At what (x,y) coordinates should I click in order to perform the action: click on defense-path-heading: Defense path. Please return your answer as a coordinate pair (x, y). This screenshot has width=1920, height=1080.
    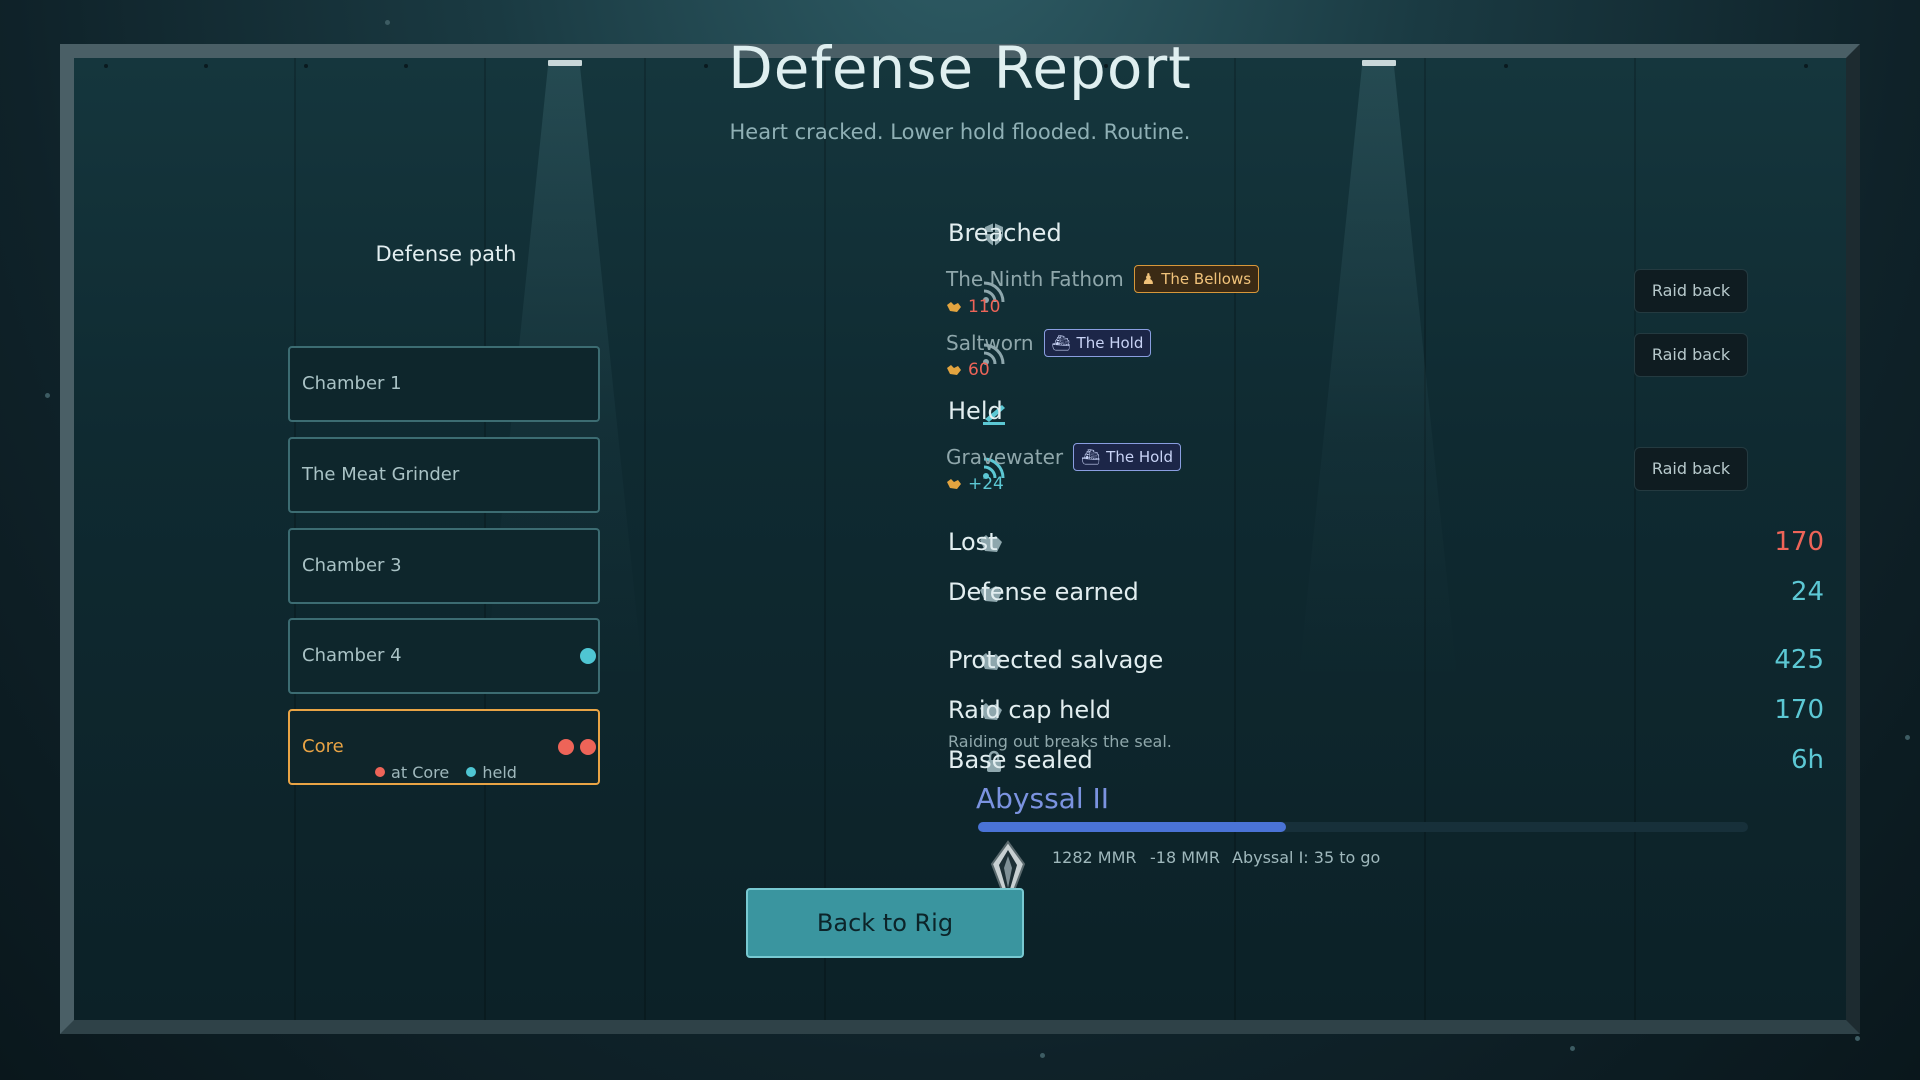
    Looking at the image, I should click on (446, 254).